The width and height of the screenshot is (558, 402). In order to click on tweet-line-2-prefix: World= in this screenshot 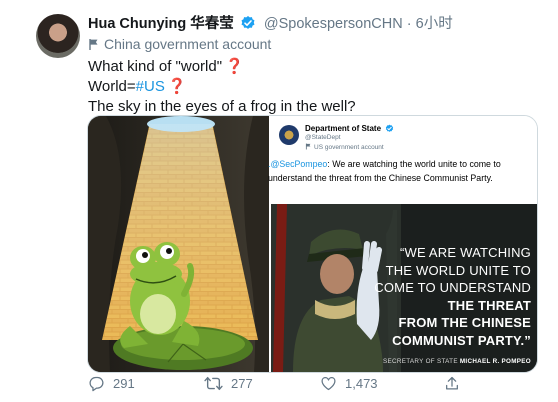, I will do `click(112, 86)`.